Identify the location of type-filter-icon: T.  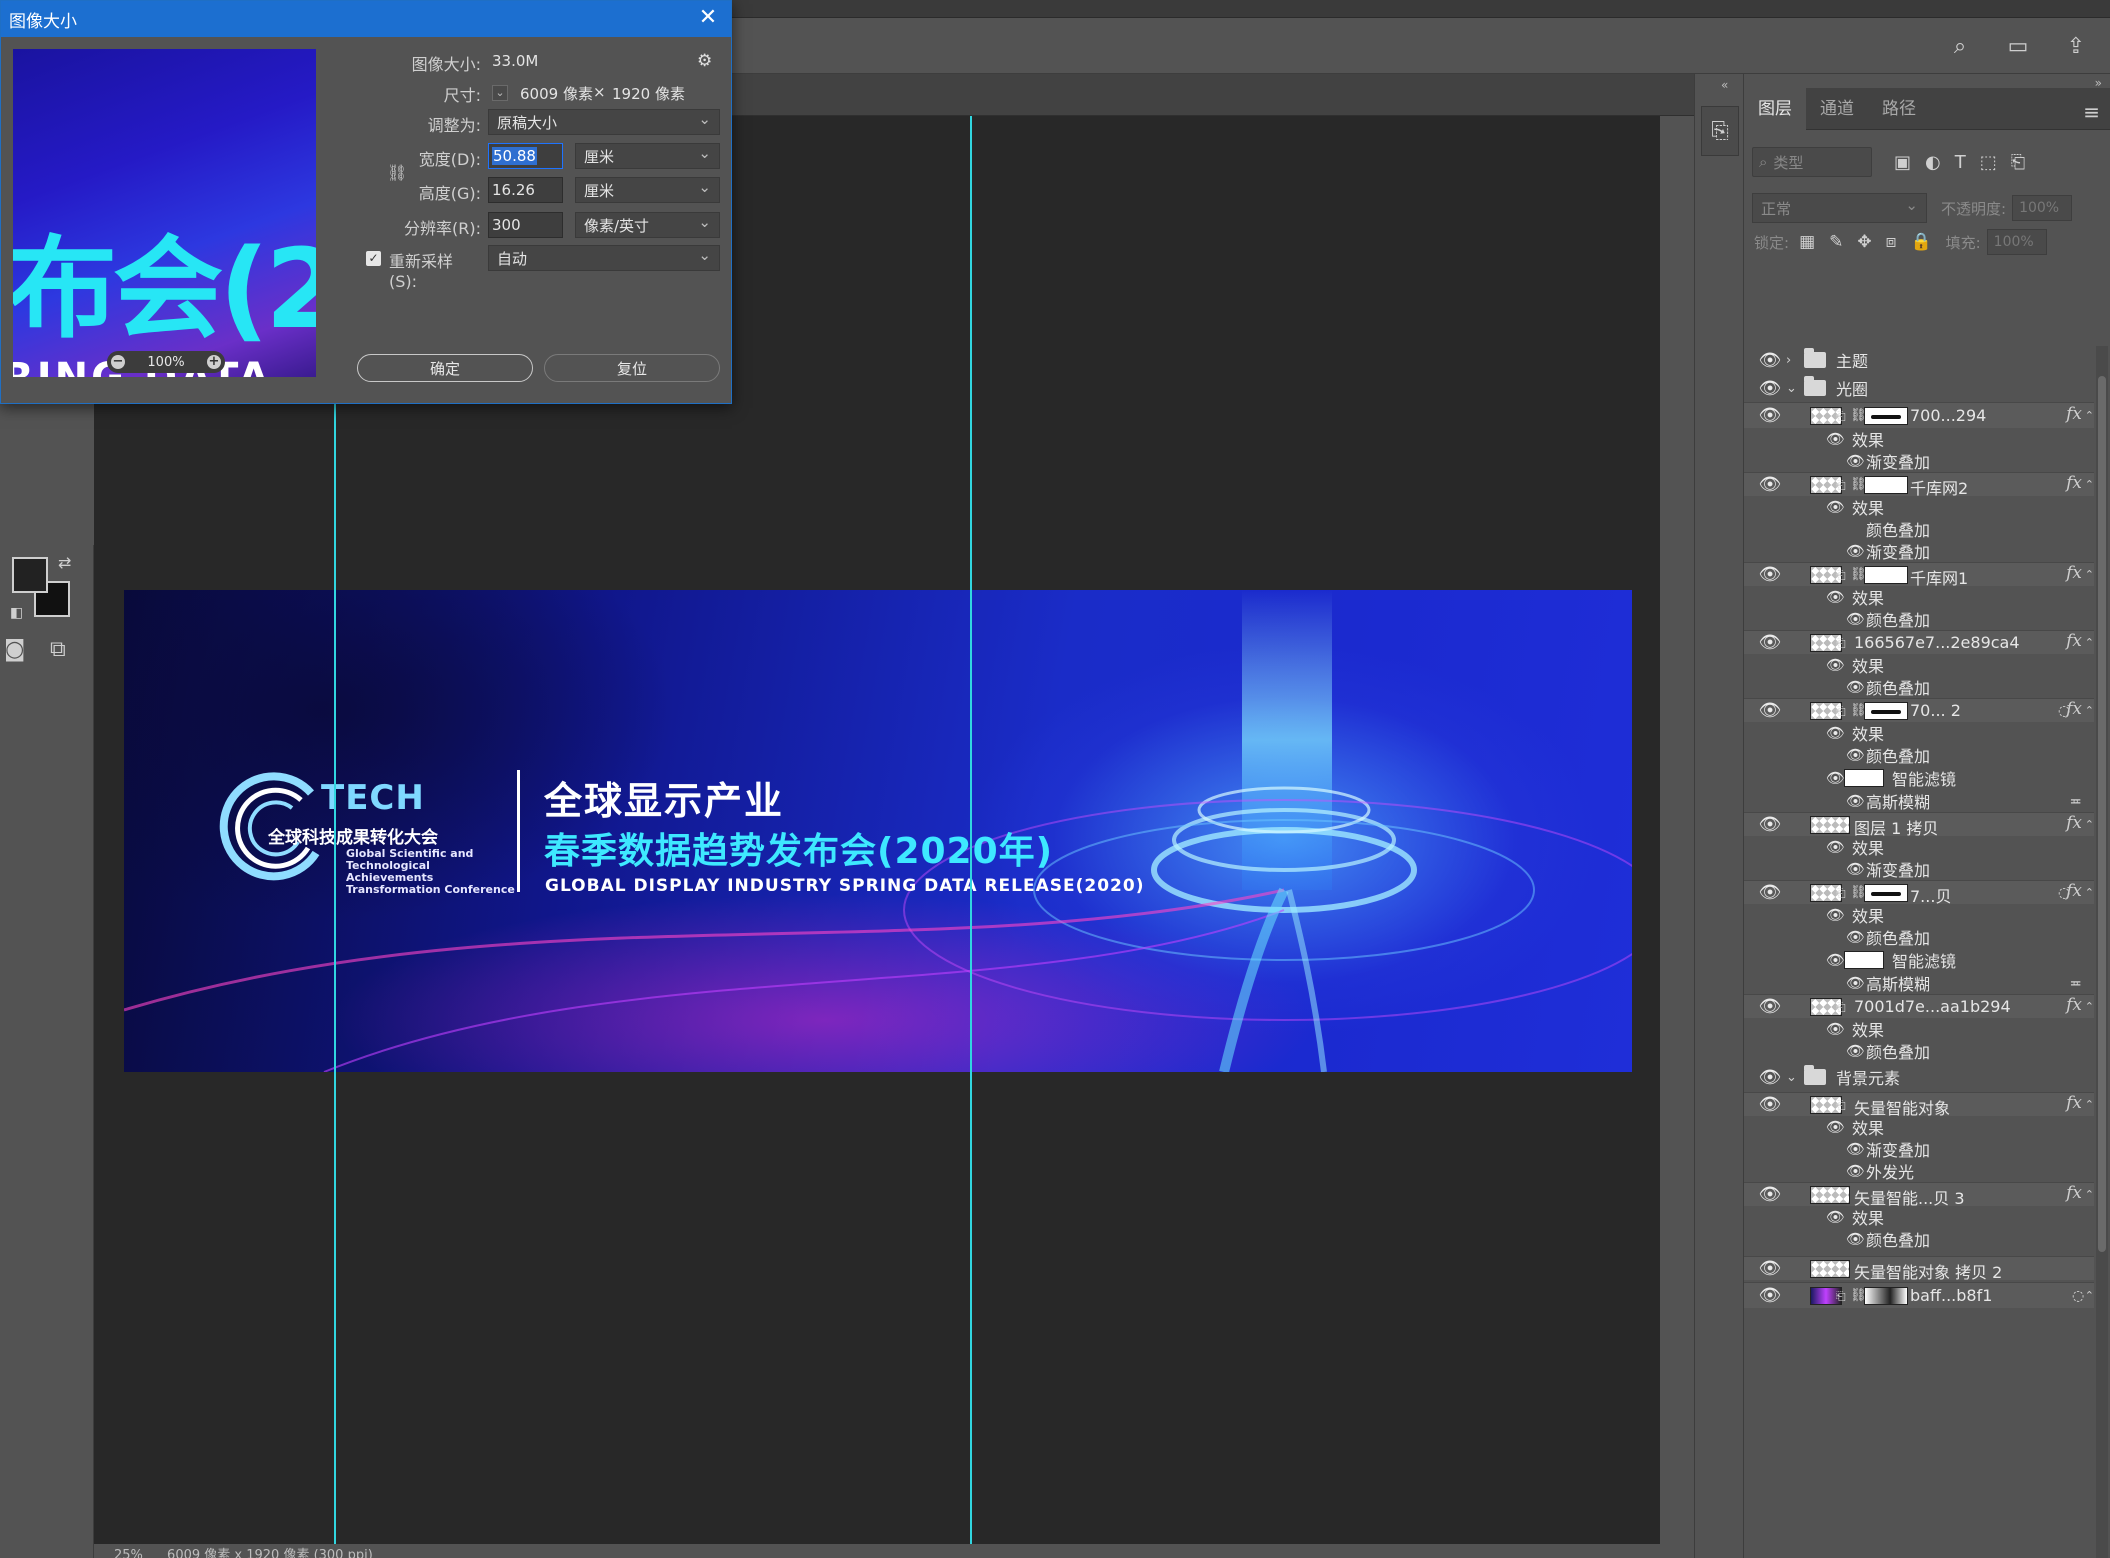
(1960, 162).